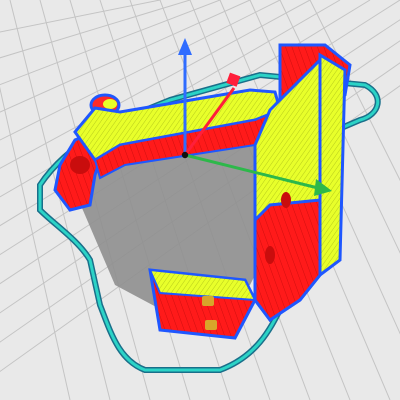 This screenshot has height=400, width=400. I want to click on mount-hole-icon, so click(80, 165).